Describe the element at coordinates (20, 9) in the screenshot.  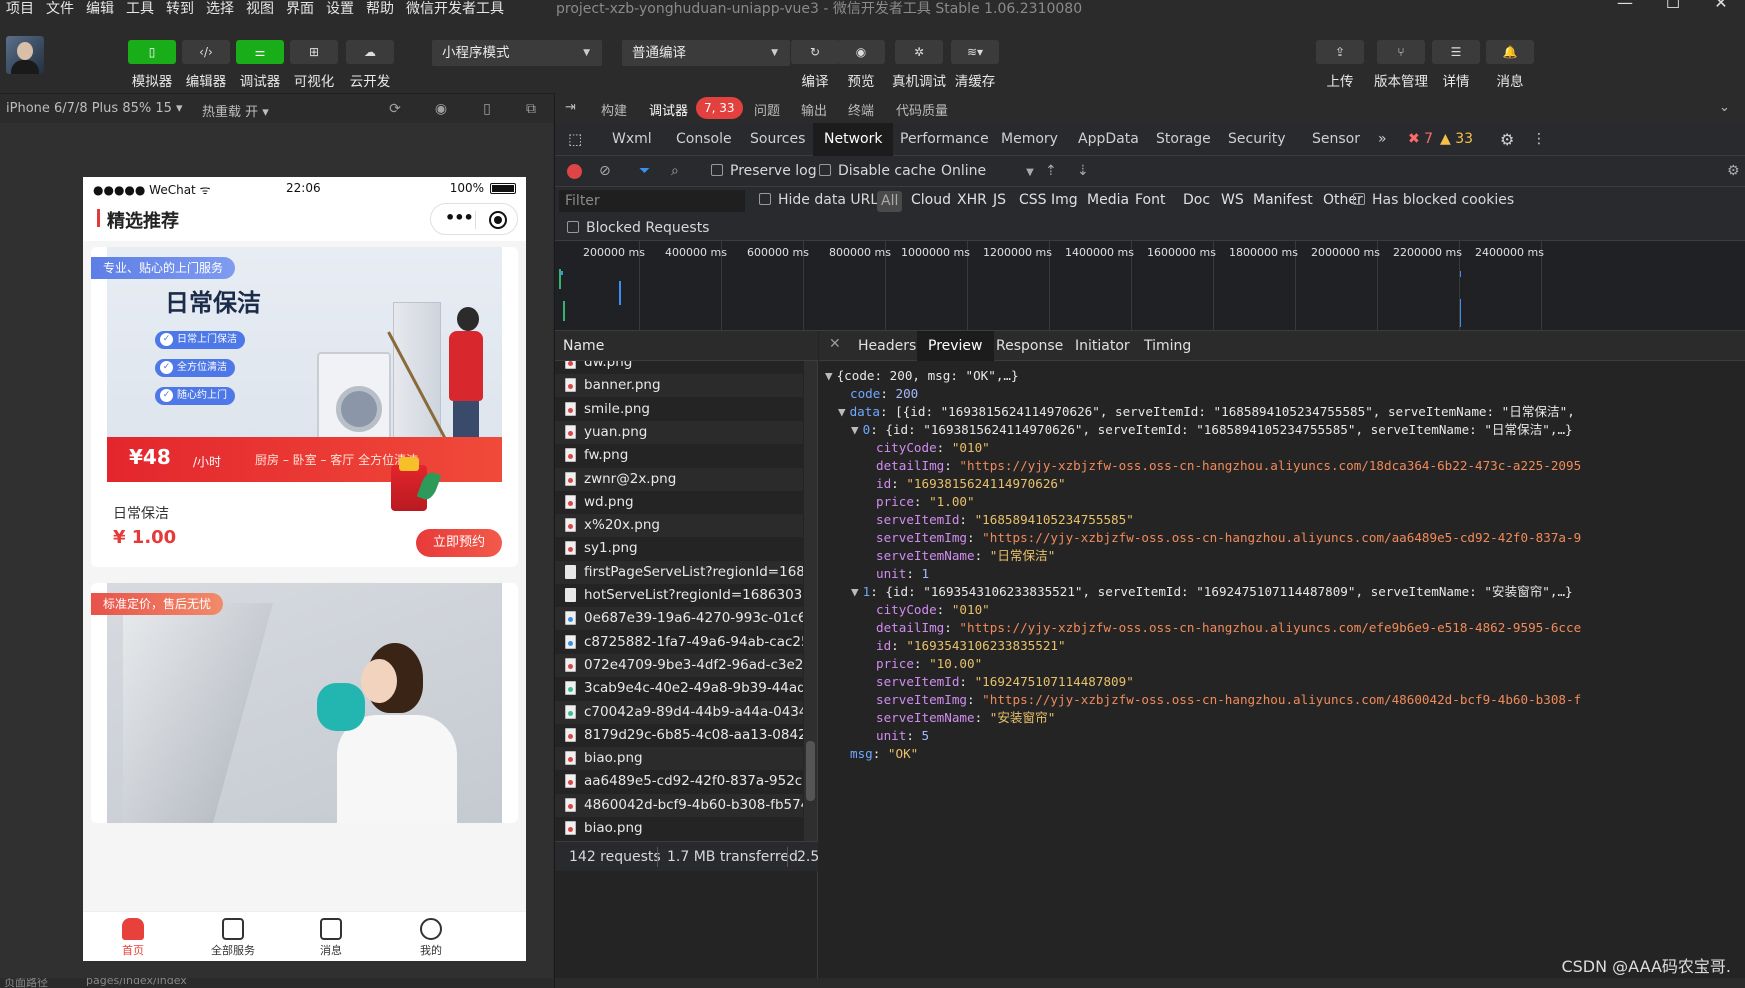
I see `menu-item: 项目` at that location.